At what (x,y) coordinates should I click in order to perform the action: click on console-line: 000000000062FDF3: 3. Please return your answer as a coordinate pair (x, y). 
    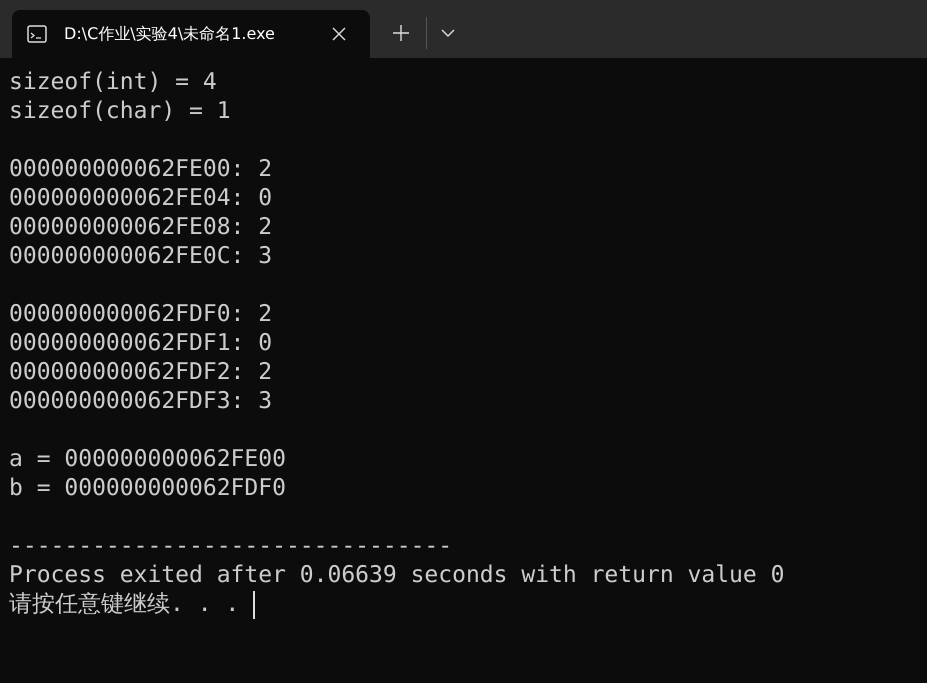
    Looking at the image, I should click on (140, 401).